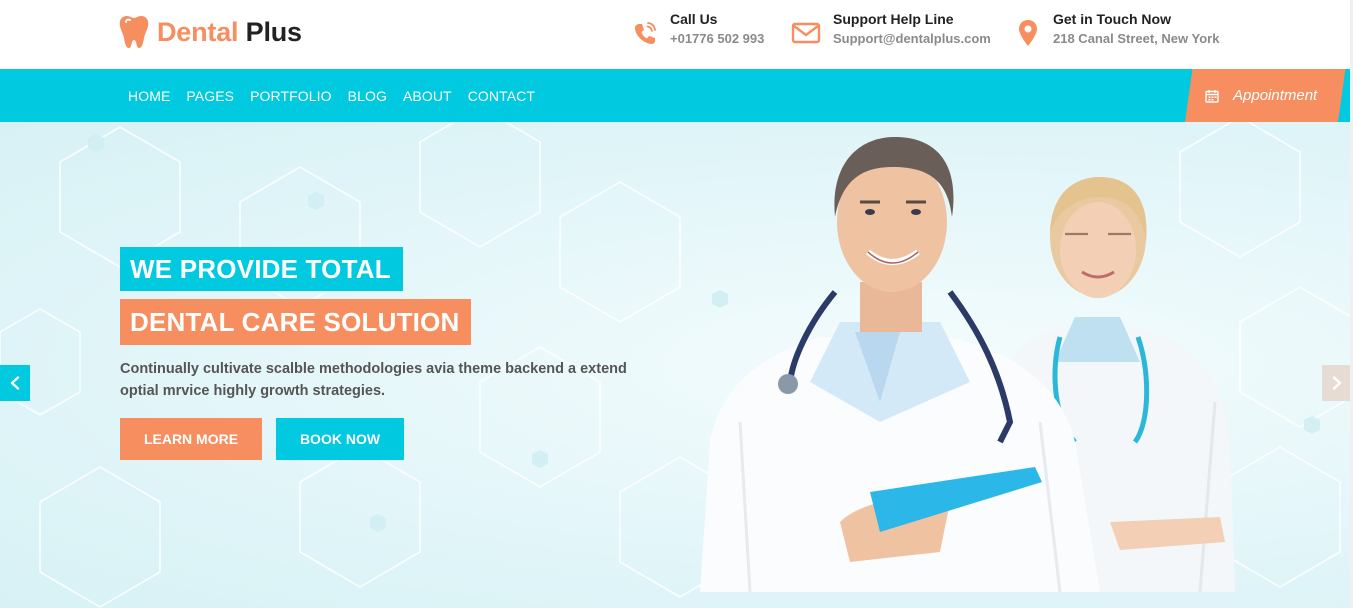 This screenshot has height=608, width=1353. I want to click on nav-item-blog: BLOG, so click(367, 96).